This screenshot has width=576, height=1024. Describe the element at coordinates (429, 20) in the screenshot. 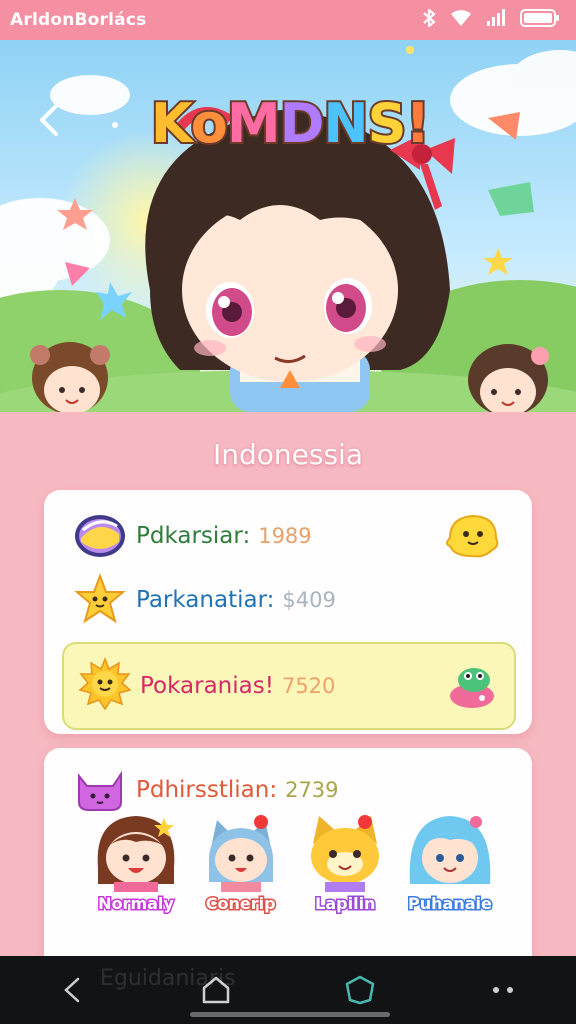

I see `bluetooth-icon` at that location.